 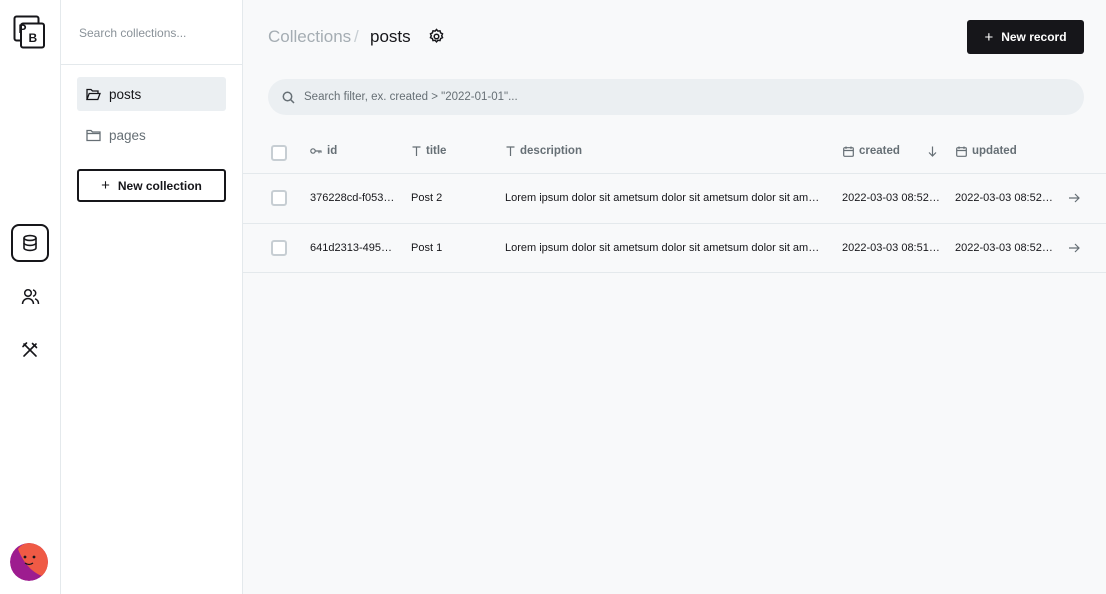 I want to click on table-header: id title description created updated, so click(x=674, y=152).